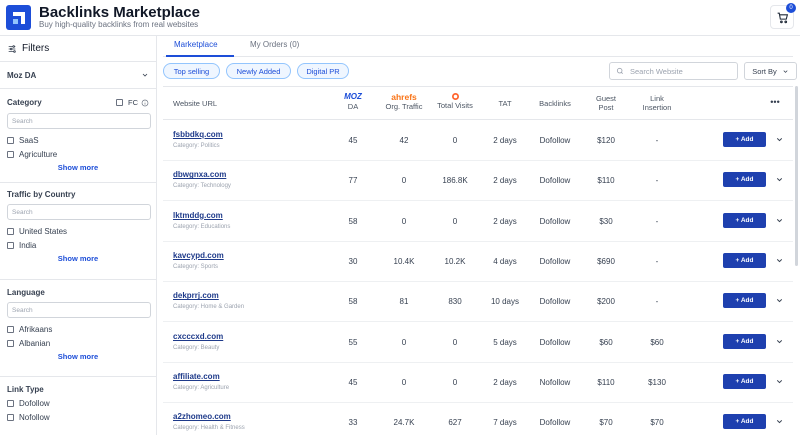 The height and width of the screenshot is (435, 800). Describe the element at coordinates (78, 49) in the screenshot. I see `filters-header: Filters` at that location.